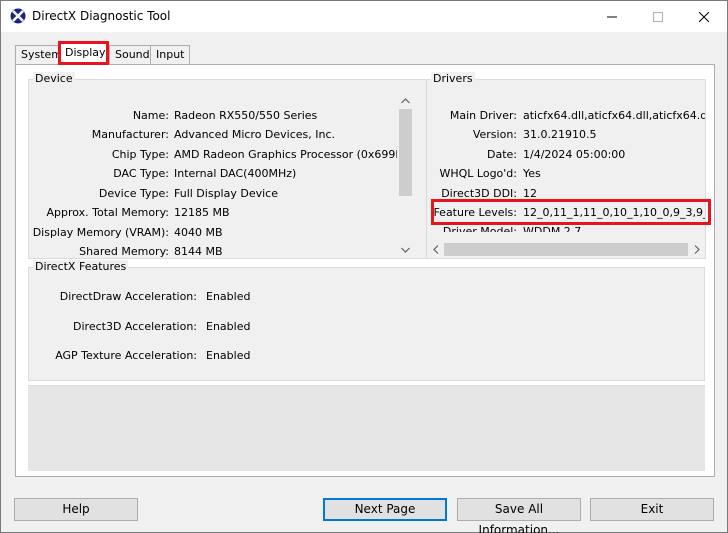 The height and width of the screenshot is (533, 728). What do you see at coordinates (475, 212) in the screenshot?
I see `driver-label: Feature Levels:` at bounding box center [475, 212].